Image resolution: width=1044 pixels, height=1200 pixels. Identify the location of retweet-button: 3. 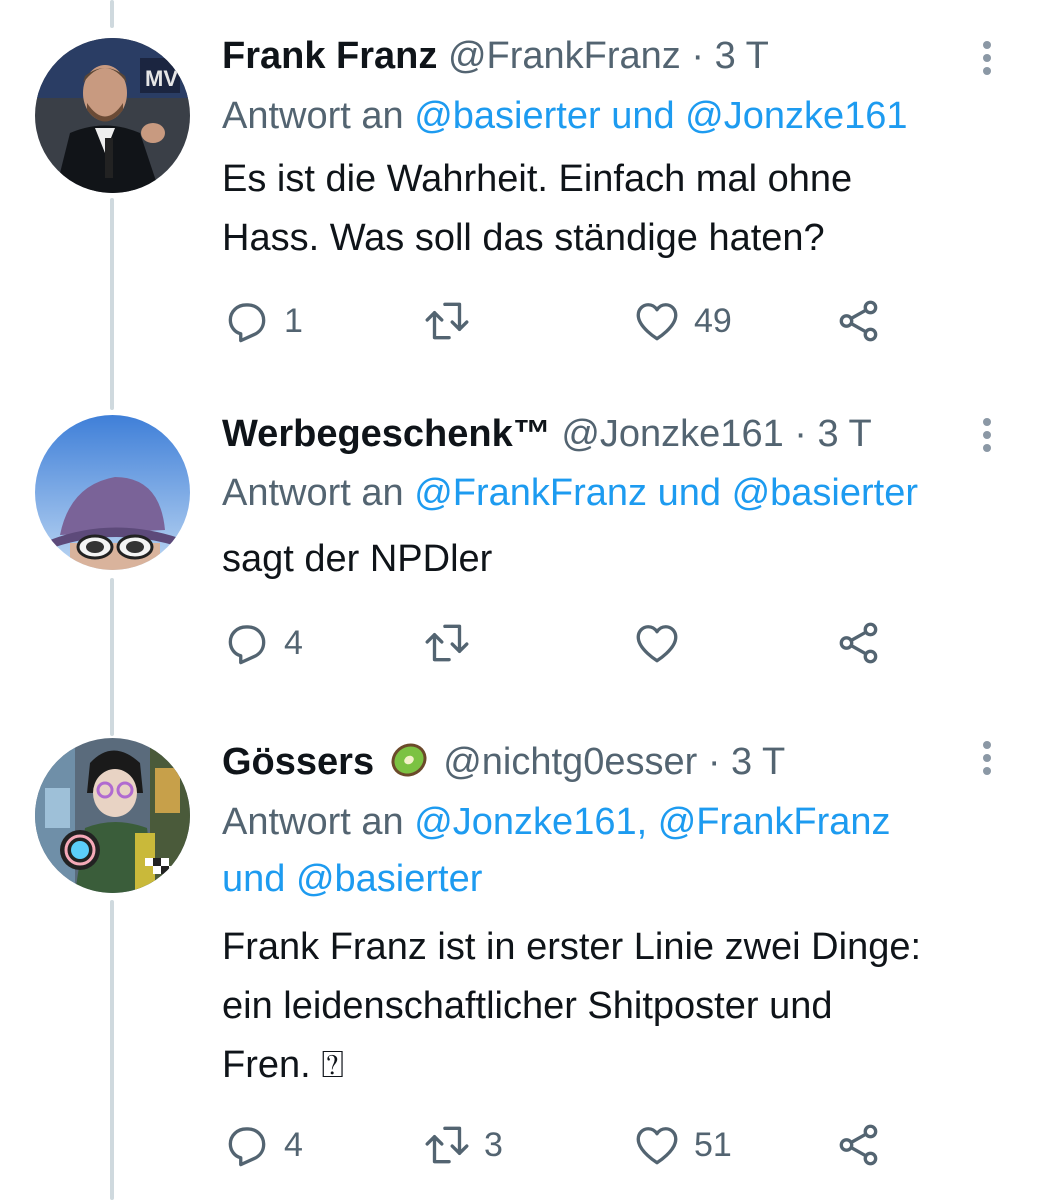
(462, 1145).